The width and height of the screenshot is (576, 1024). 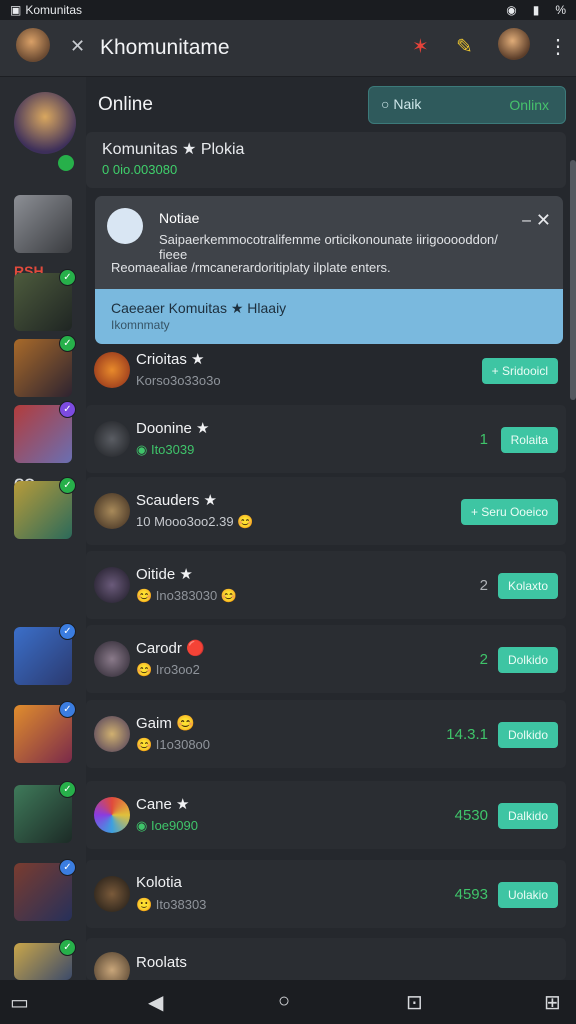 I want to click on sidebar-item-10: ✓, so click(x=45, y=959).